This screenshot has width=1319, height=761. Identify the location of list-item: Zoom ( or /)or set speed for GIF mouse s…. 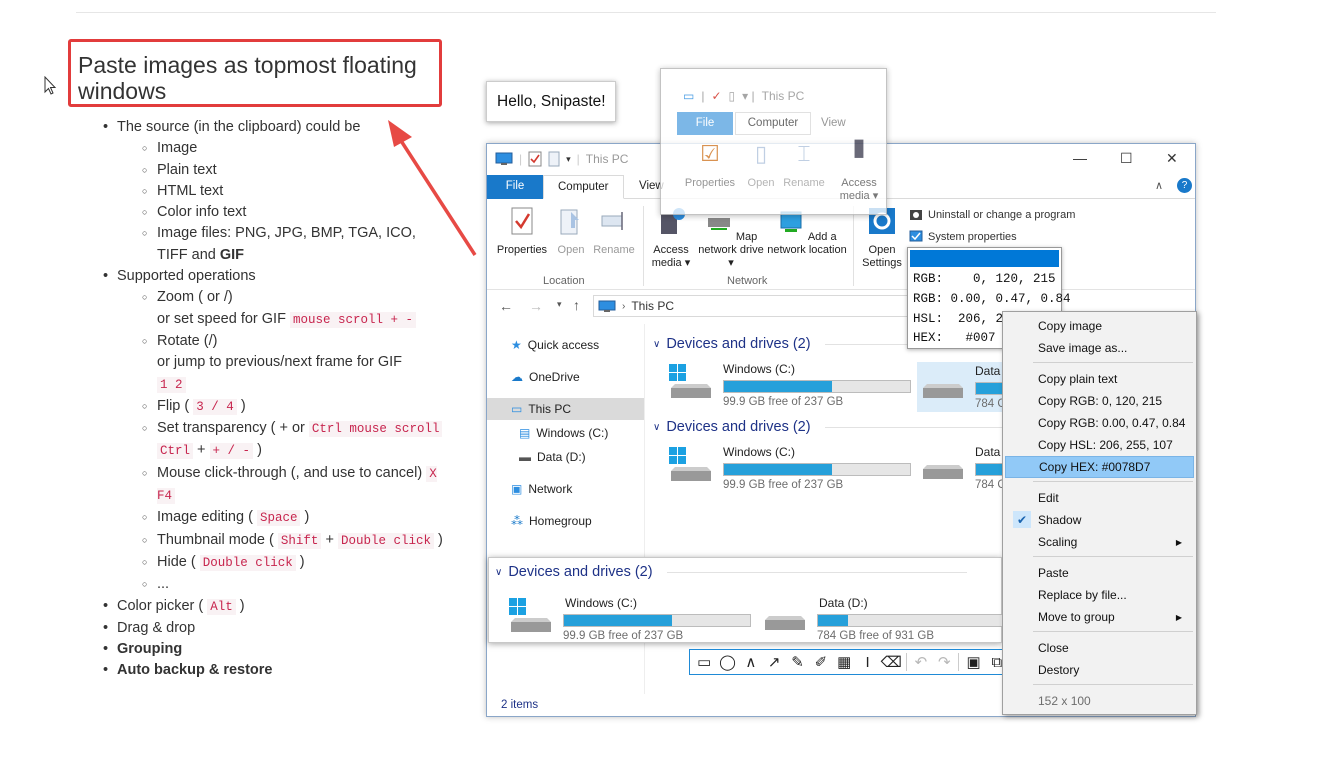
(292, 309).